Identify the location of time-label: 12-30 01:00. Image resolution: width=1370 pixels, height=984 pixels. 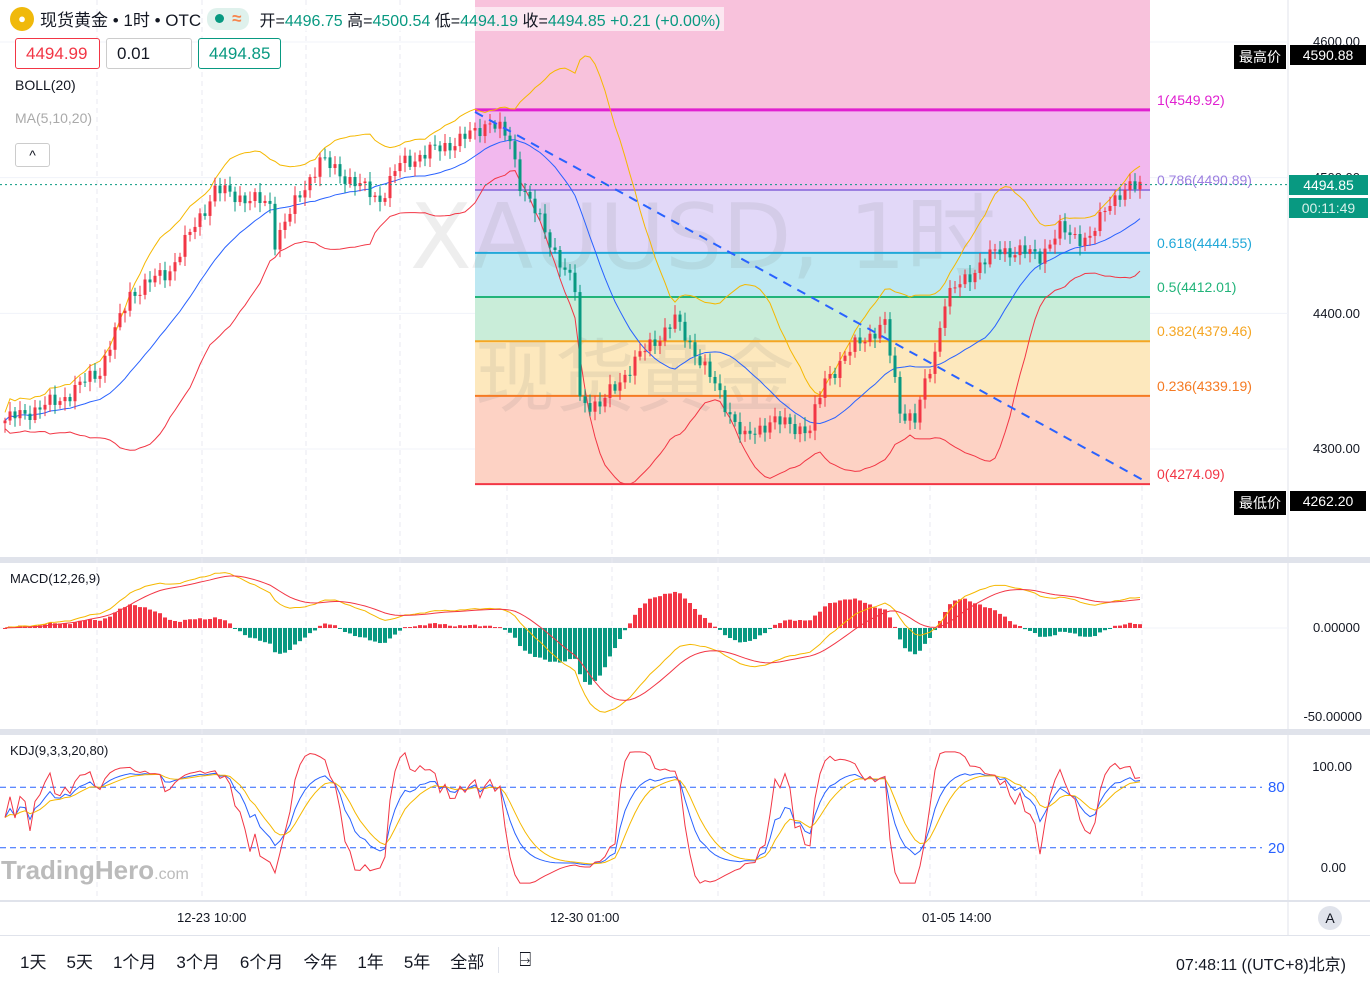
(585, 917).